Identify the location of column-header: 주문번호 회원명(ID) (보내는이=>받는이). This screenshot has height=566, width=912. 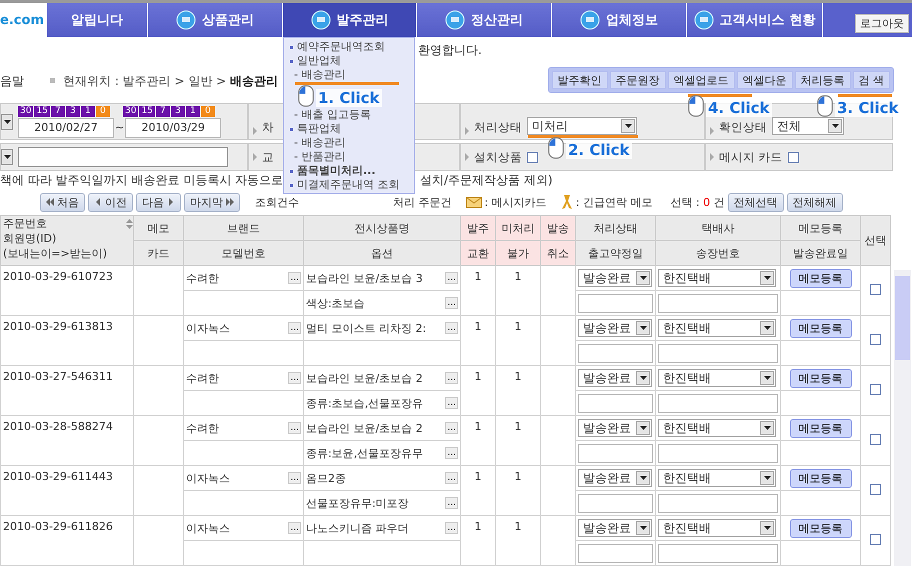
(67, 241).